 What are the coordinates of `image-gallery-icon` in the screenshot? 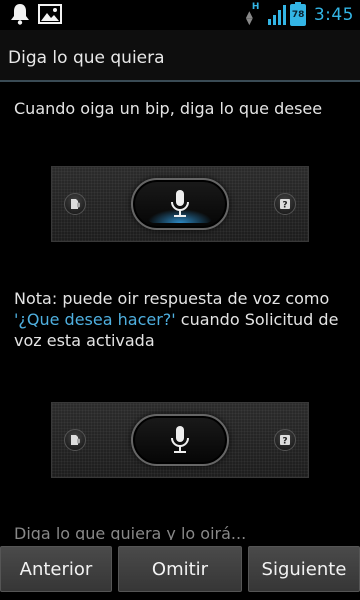 It's located at (50, 16).